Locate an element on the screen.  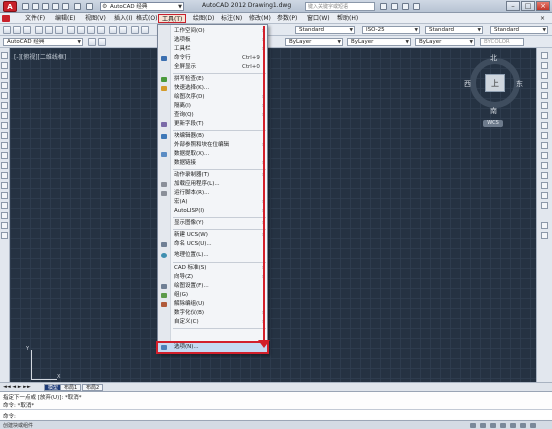
menu-item-workspaces: 工作空间(O)› is located at coordinates (212, 31).